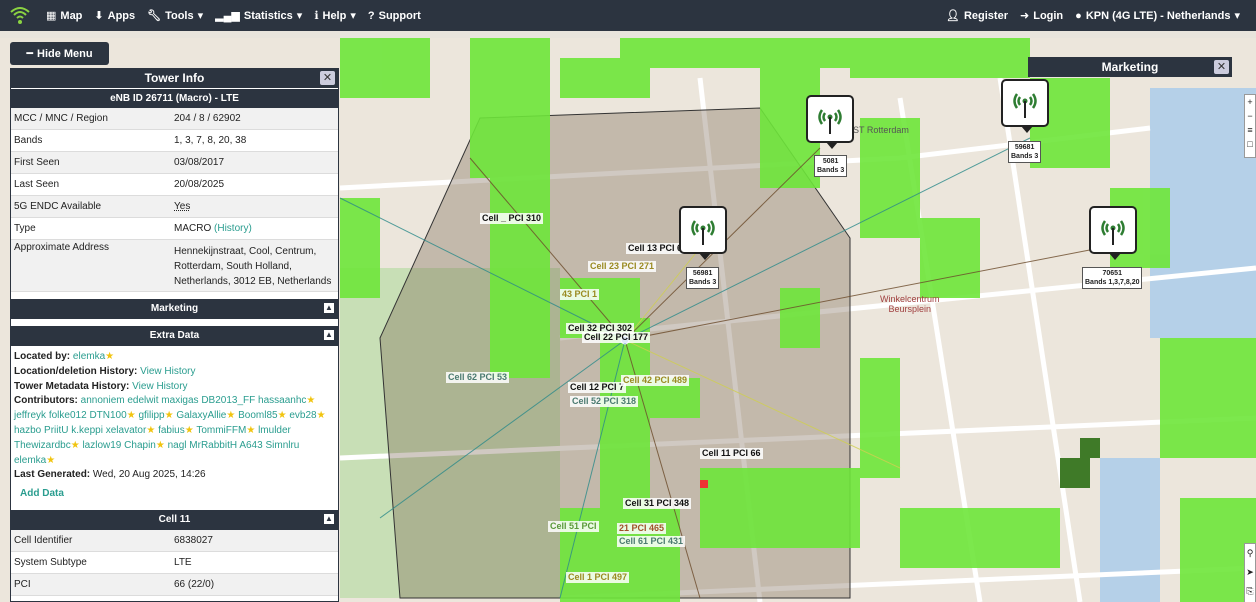 The height and width of the screenshot is (602, 1256). What do you see at coordinates (142, 400) in the screenshot?
I see `contributor-link: edelwit` at bounding box center [142, 400].